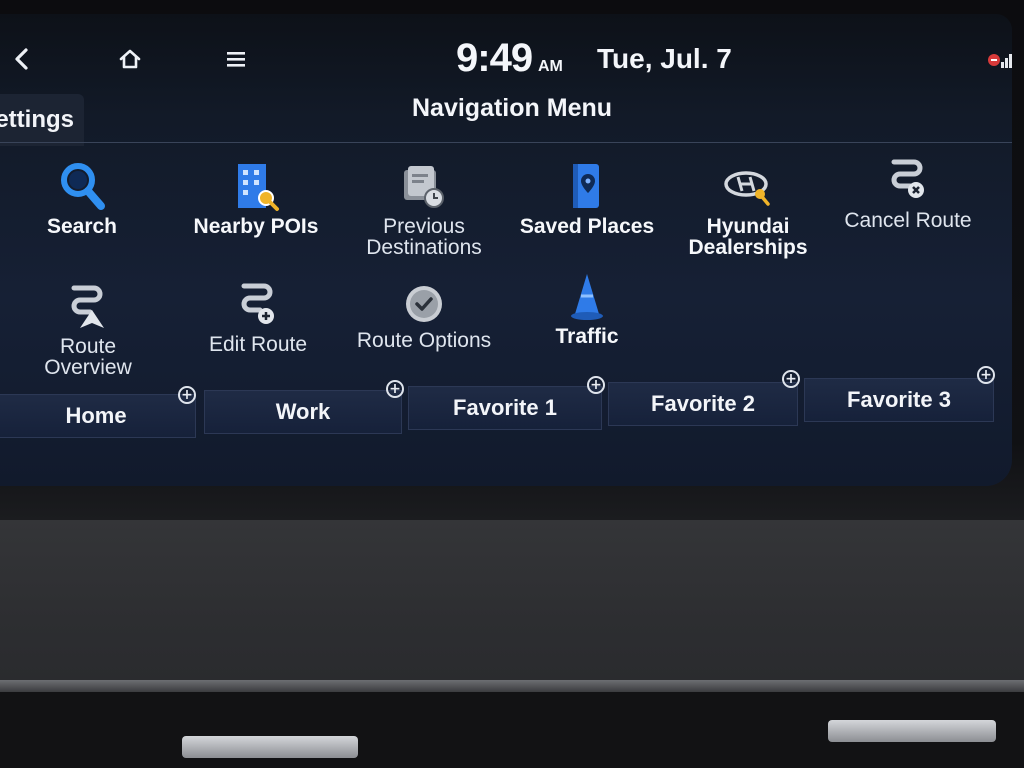 The image size is (1024, 768). I want to click on vent-slider-left, so click(270, 747).